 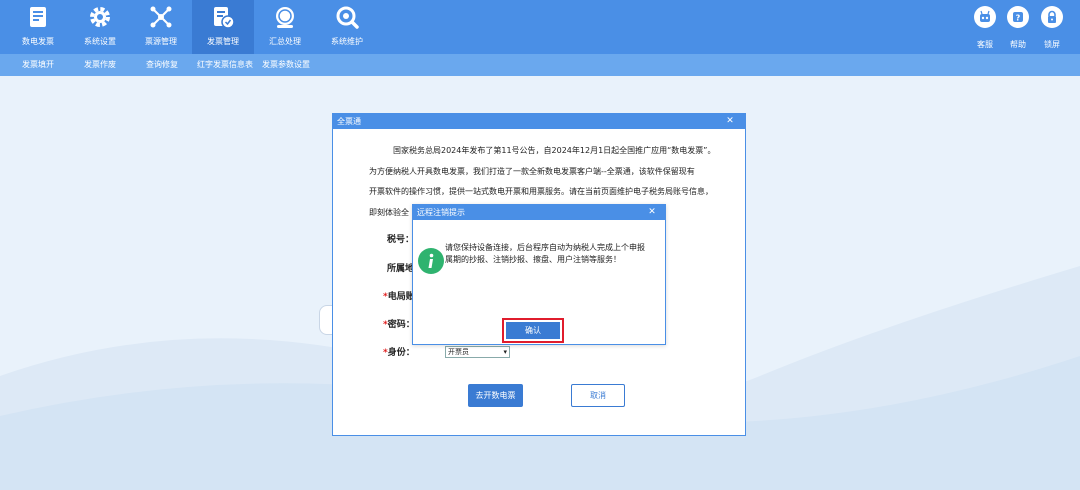 I want to click on nav-label: 系统设置, so click(x=100, y=41).